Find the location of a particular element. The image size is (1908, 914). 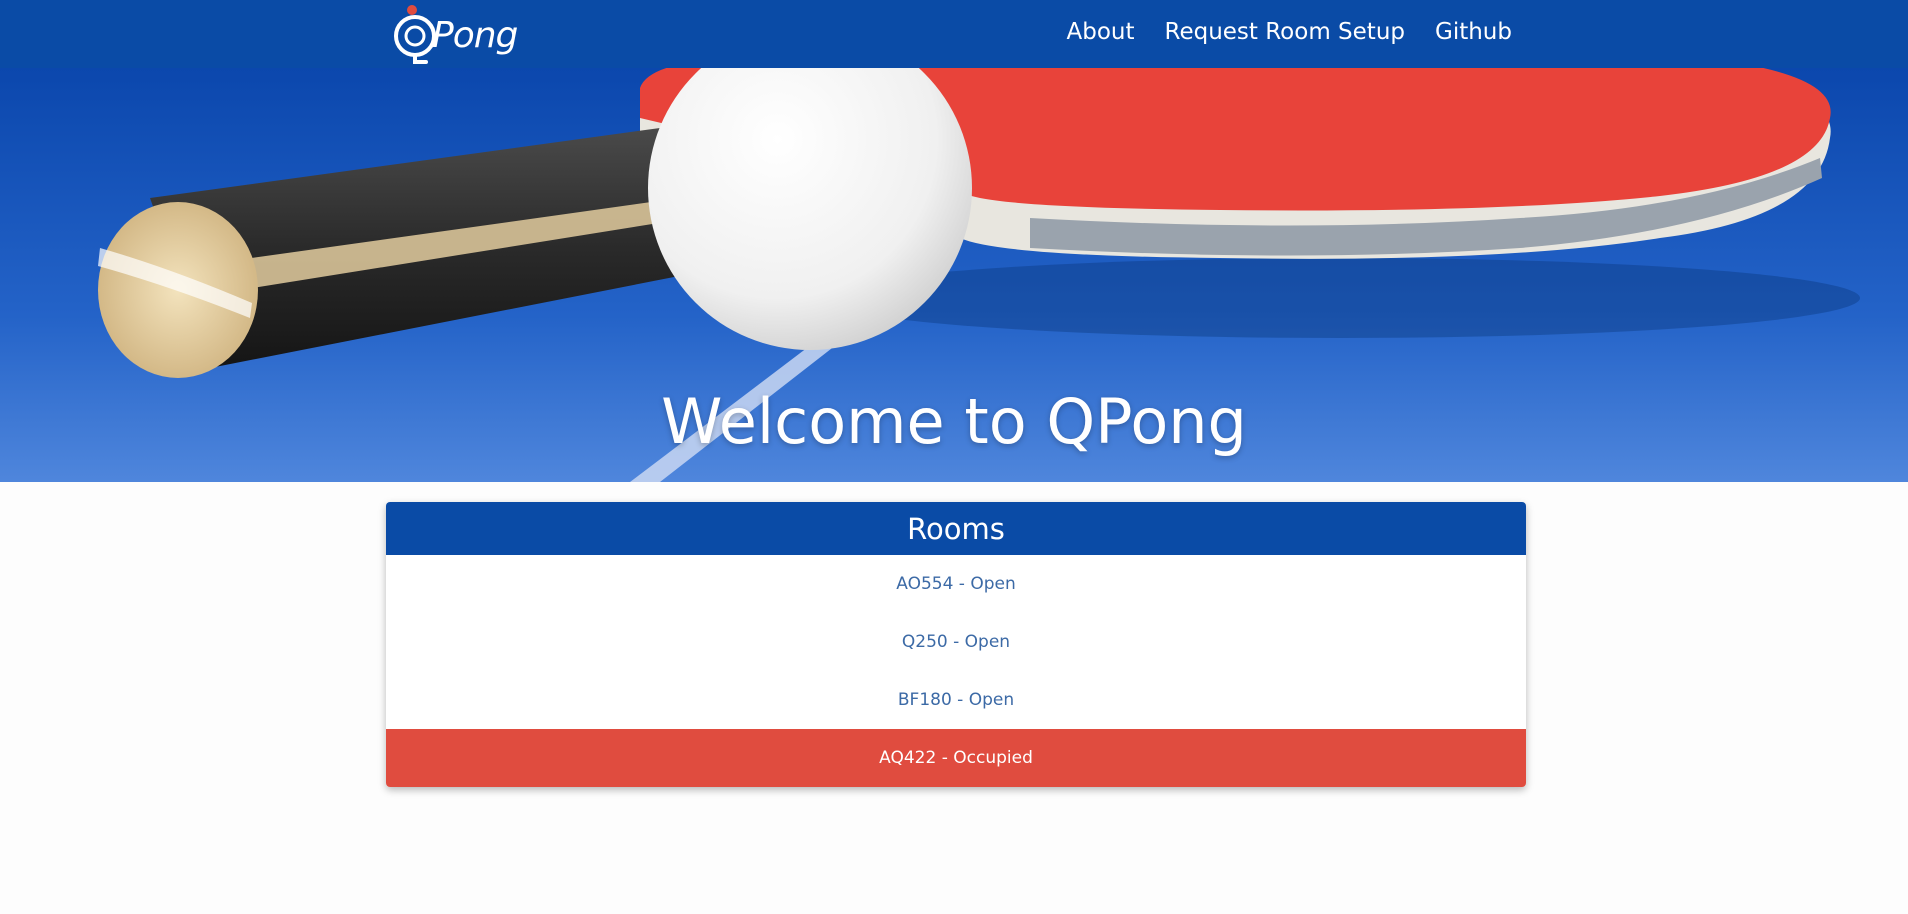

room-row-q250: Q250 - Open is located at coordinates (956, 642).